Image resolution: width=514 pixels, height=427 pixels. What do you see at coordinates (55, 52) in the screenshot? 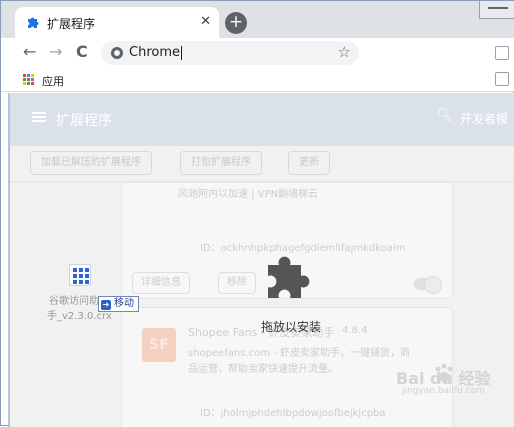
I see `forward-button: →` at bounding box center [55, 52].